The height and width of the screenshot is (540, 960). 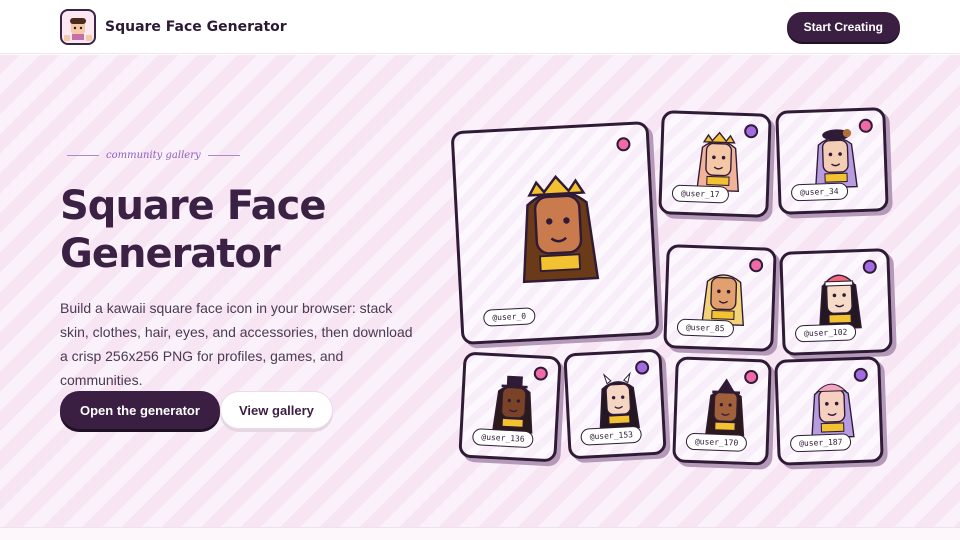 I want to click on app-logo, so click(x=78, y=26).